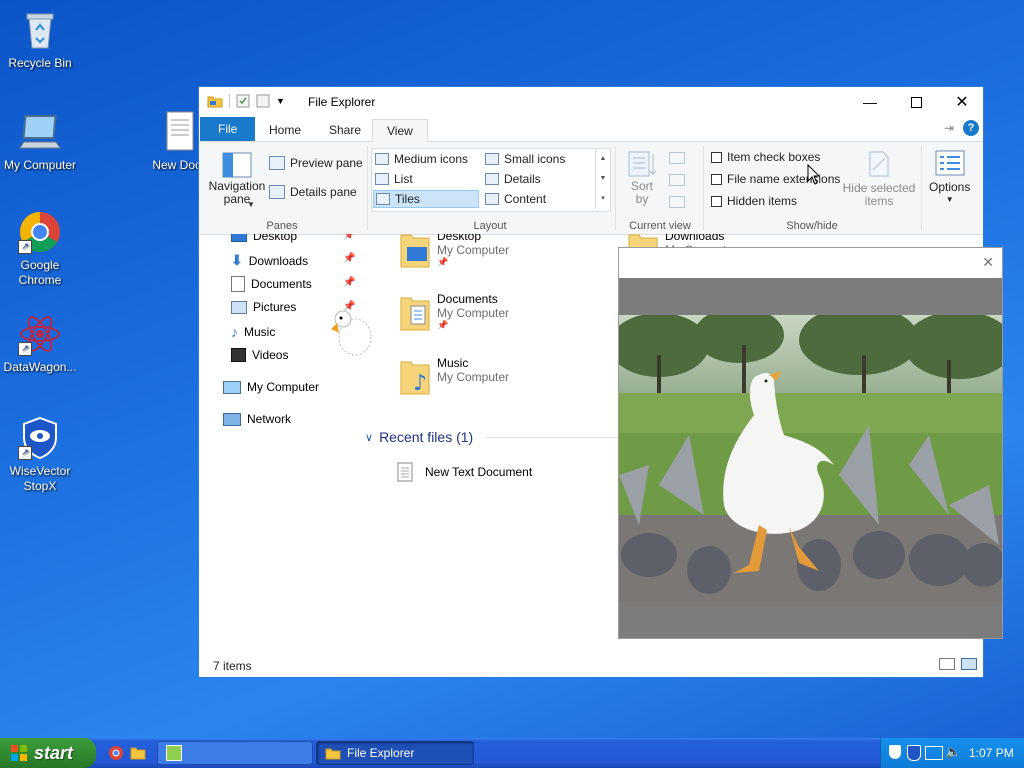 The image size is (1024, 768). Describe the element at coordinates (914, 753) in the screenshot. I see `wisevector-tray-icon` at that location.